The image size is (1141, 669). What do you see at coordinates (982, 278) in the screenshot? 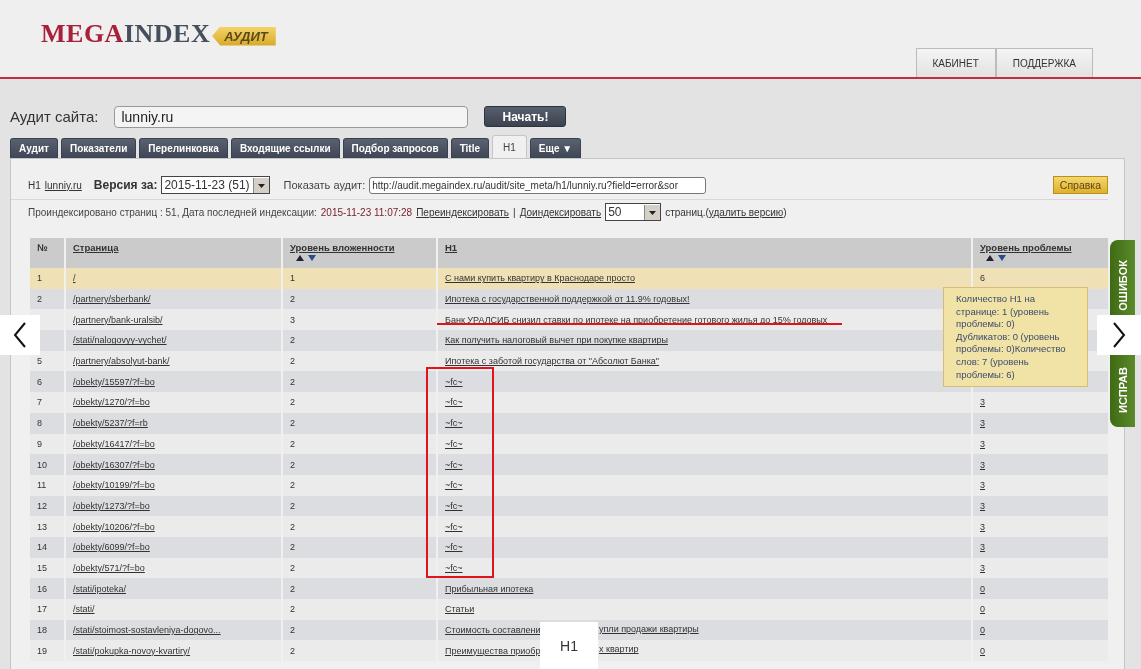
I see `problem-level: 6` at bounding box center [982, 278].